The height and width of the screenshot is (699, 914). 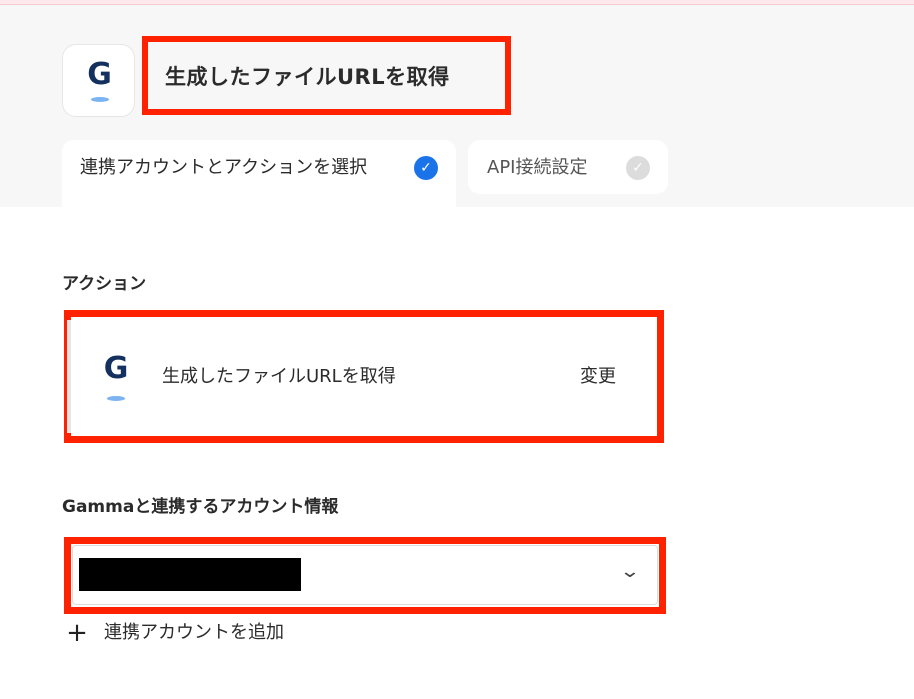 I want to click on app-logo: G, so click(x=98, y=80).